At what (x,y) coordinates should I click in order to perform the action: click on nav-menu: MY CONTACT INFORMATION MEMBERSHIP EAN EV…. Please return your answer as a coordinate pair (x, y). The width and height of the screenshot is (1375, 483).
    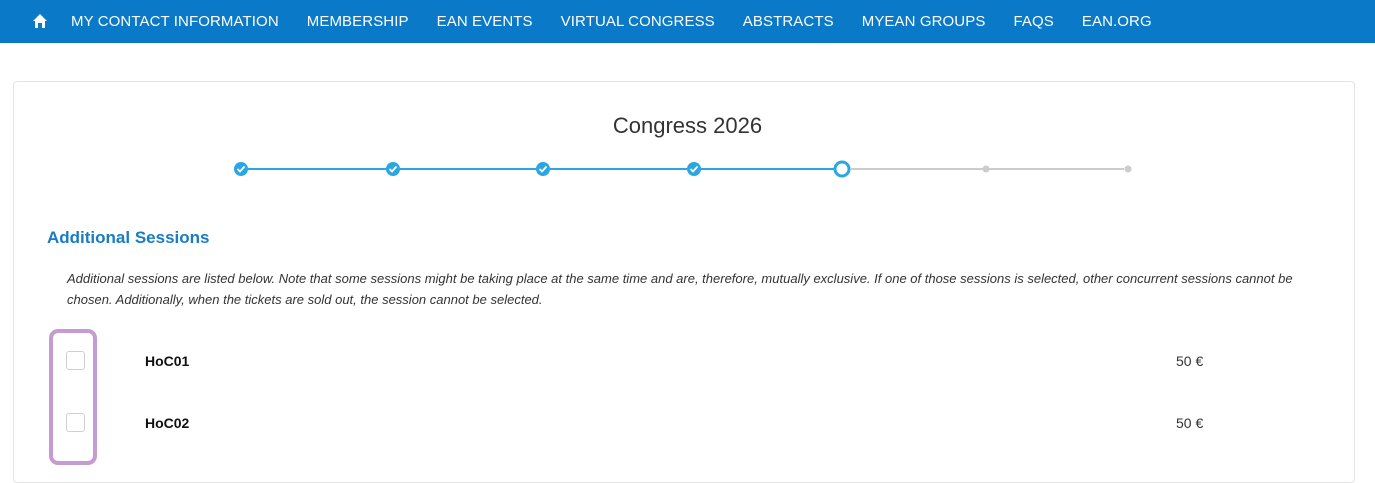
    Looking at the image, I should click on (625, 21).